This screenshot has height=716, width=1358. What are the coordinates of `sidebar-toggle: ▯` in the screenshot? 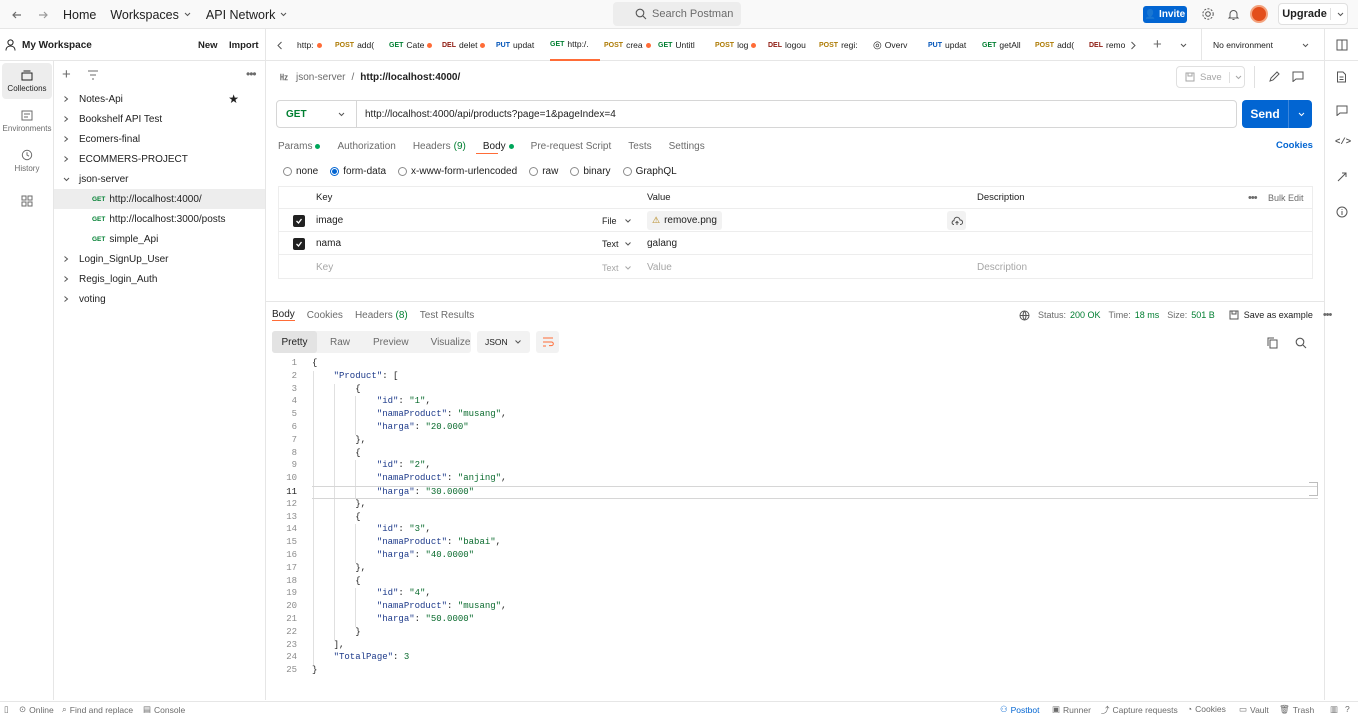 It's located at (6, 709).